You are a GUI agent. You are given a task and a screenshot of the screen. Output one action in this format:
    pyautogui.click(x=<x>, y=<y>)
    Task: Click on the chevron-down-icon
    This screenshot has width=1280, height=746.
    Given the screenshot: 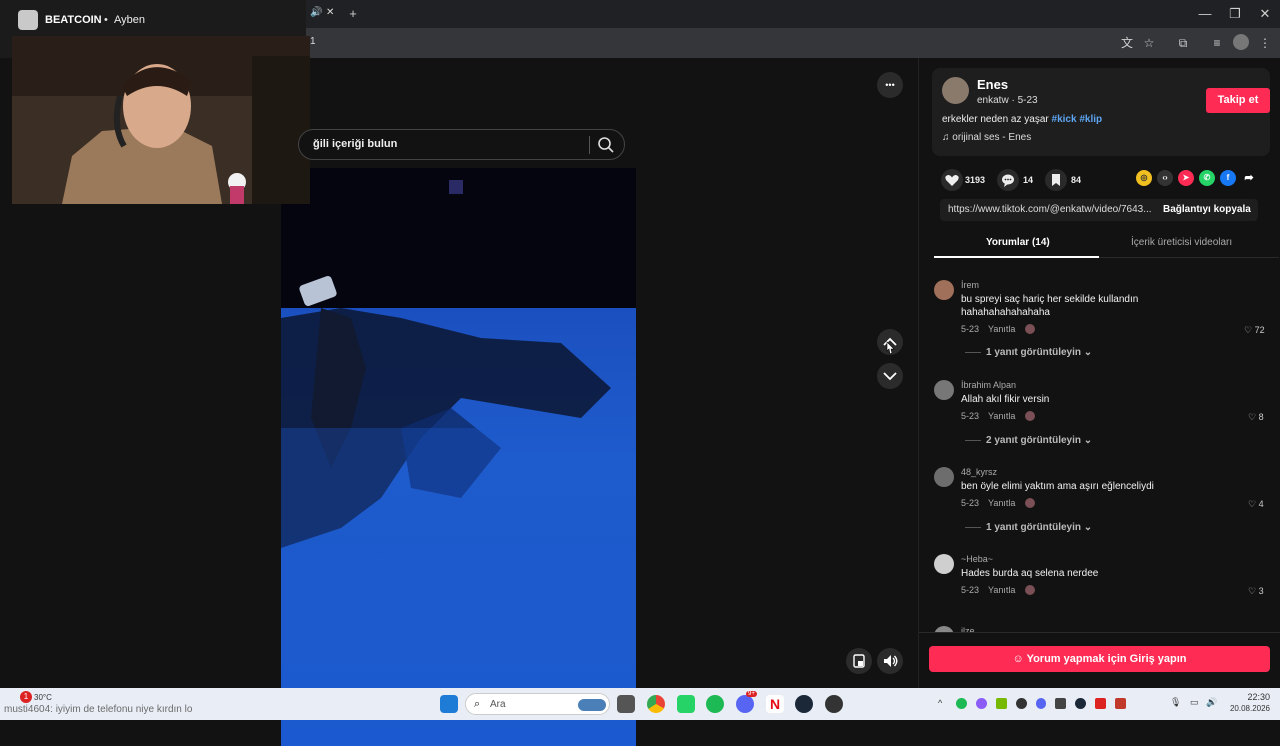 What is the action you would take?
    pyautogui.click(x=890, y=376)
    